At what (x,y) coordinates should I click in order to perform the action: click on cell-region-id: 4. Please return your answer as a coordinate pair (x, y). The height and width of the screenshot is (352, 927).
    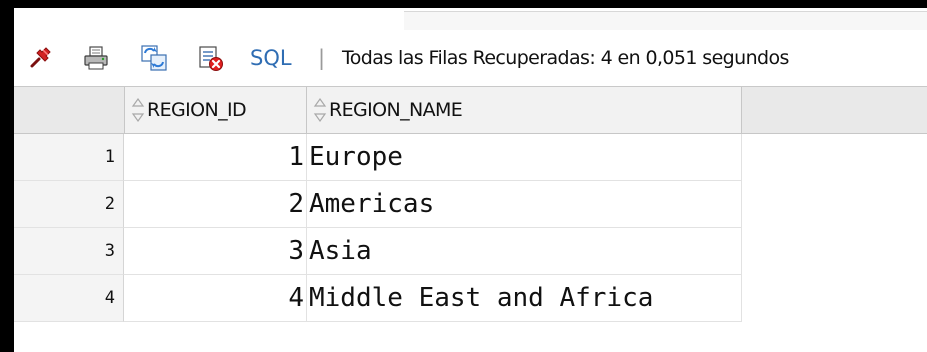
    Looking at the image, I should click on (215, 298).